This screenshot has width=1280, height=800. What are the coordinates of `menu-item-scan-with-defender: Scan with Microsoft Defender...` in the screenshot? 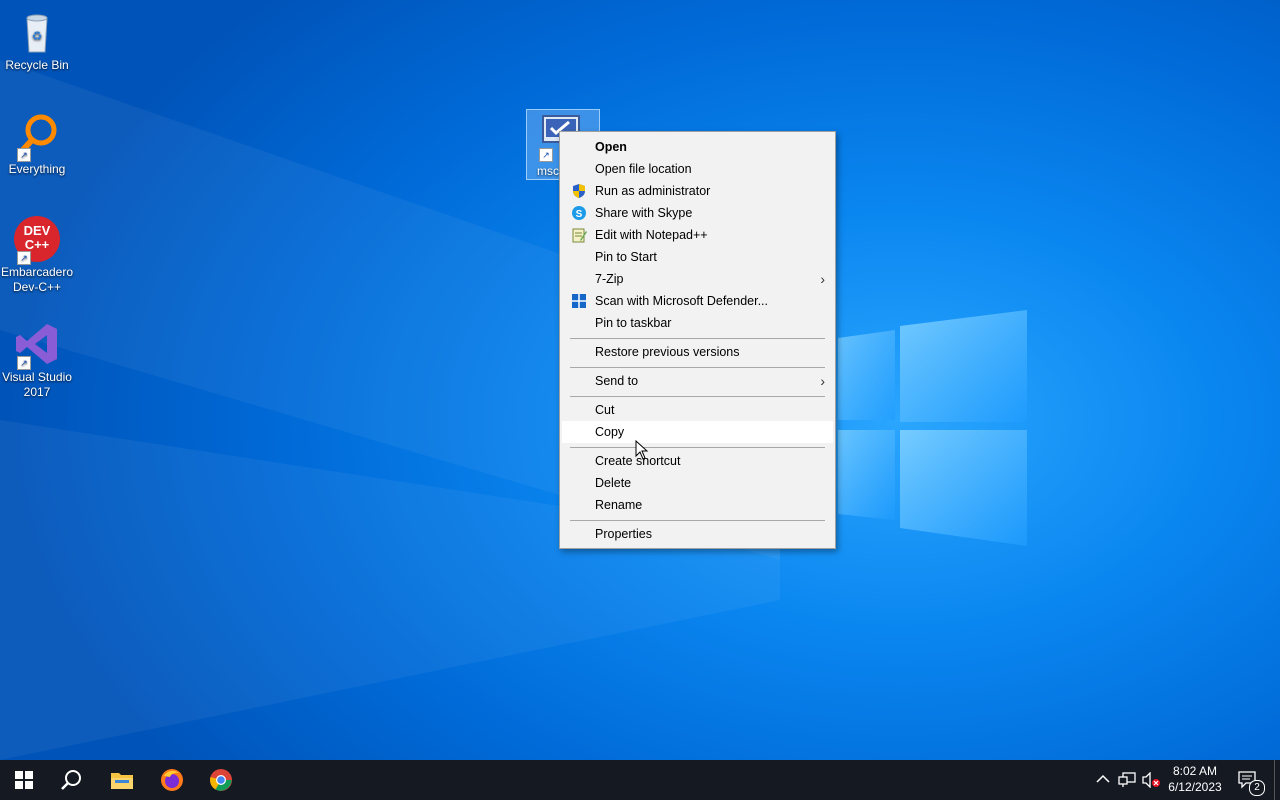 It's located at (697, 301).